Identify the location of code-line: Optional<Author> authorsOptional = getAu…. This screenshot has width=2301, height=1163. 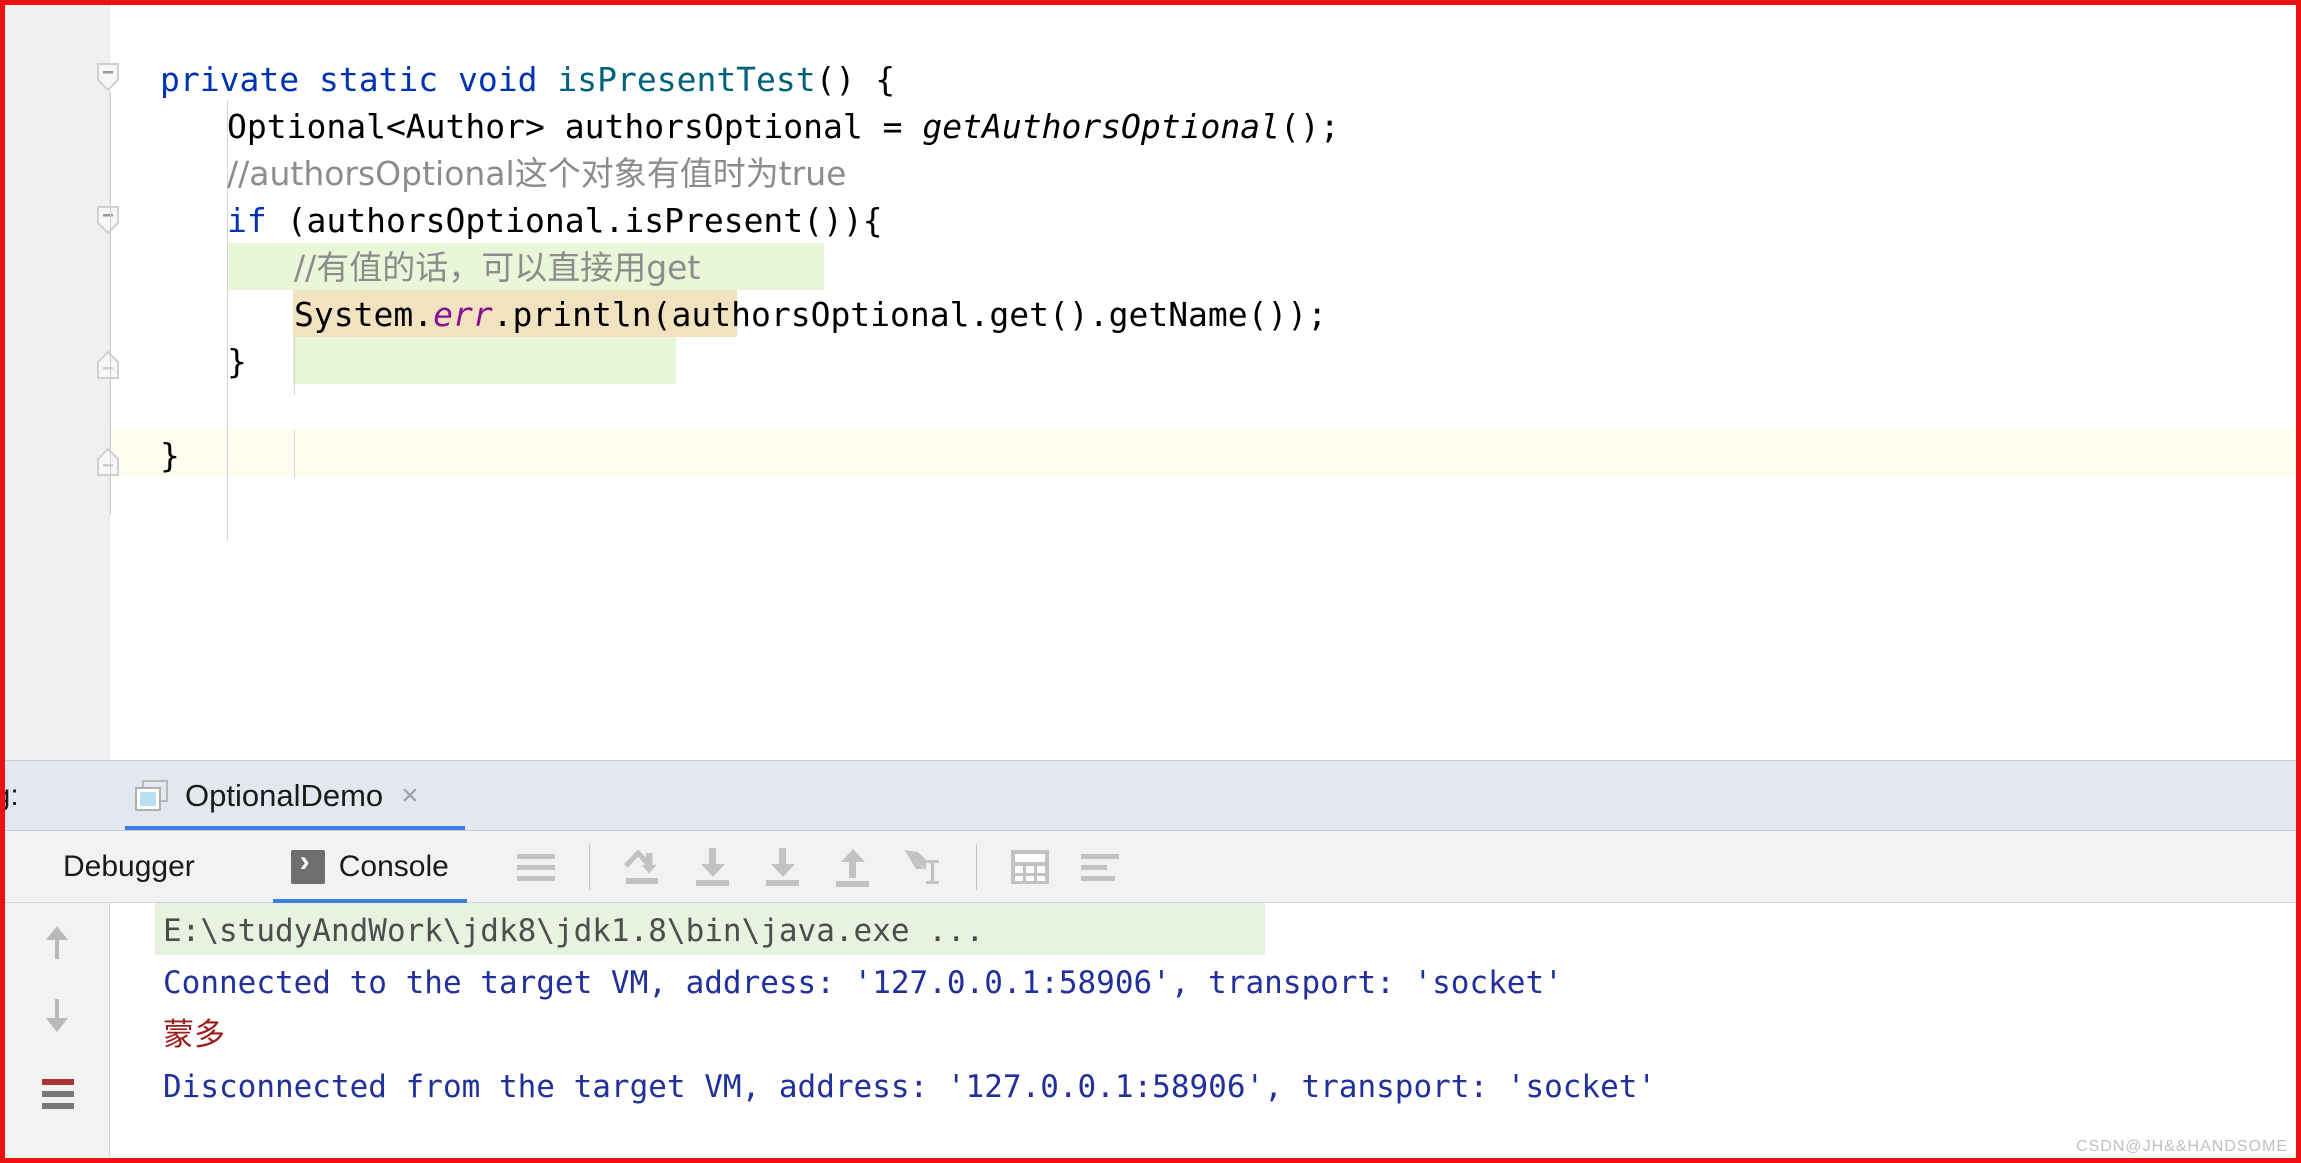
(1150, 123).